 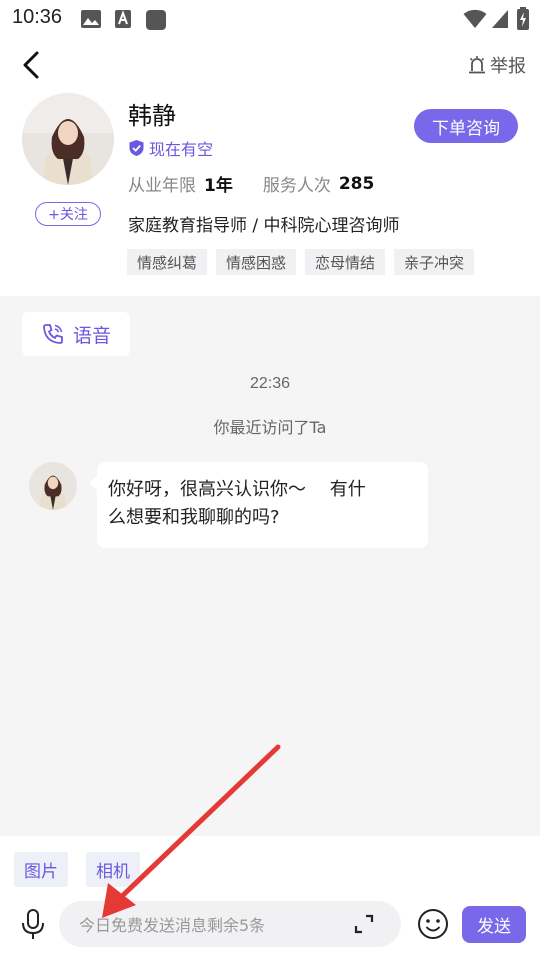 I want to click on status-time: 10:36, so click(x=37, y=17).